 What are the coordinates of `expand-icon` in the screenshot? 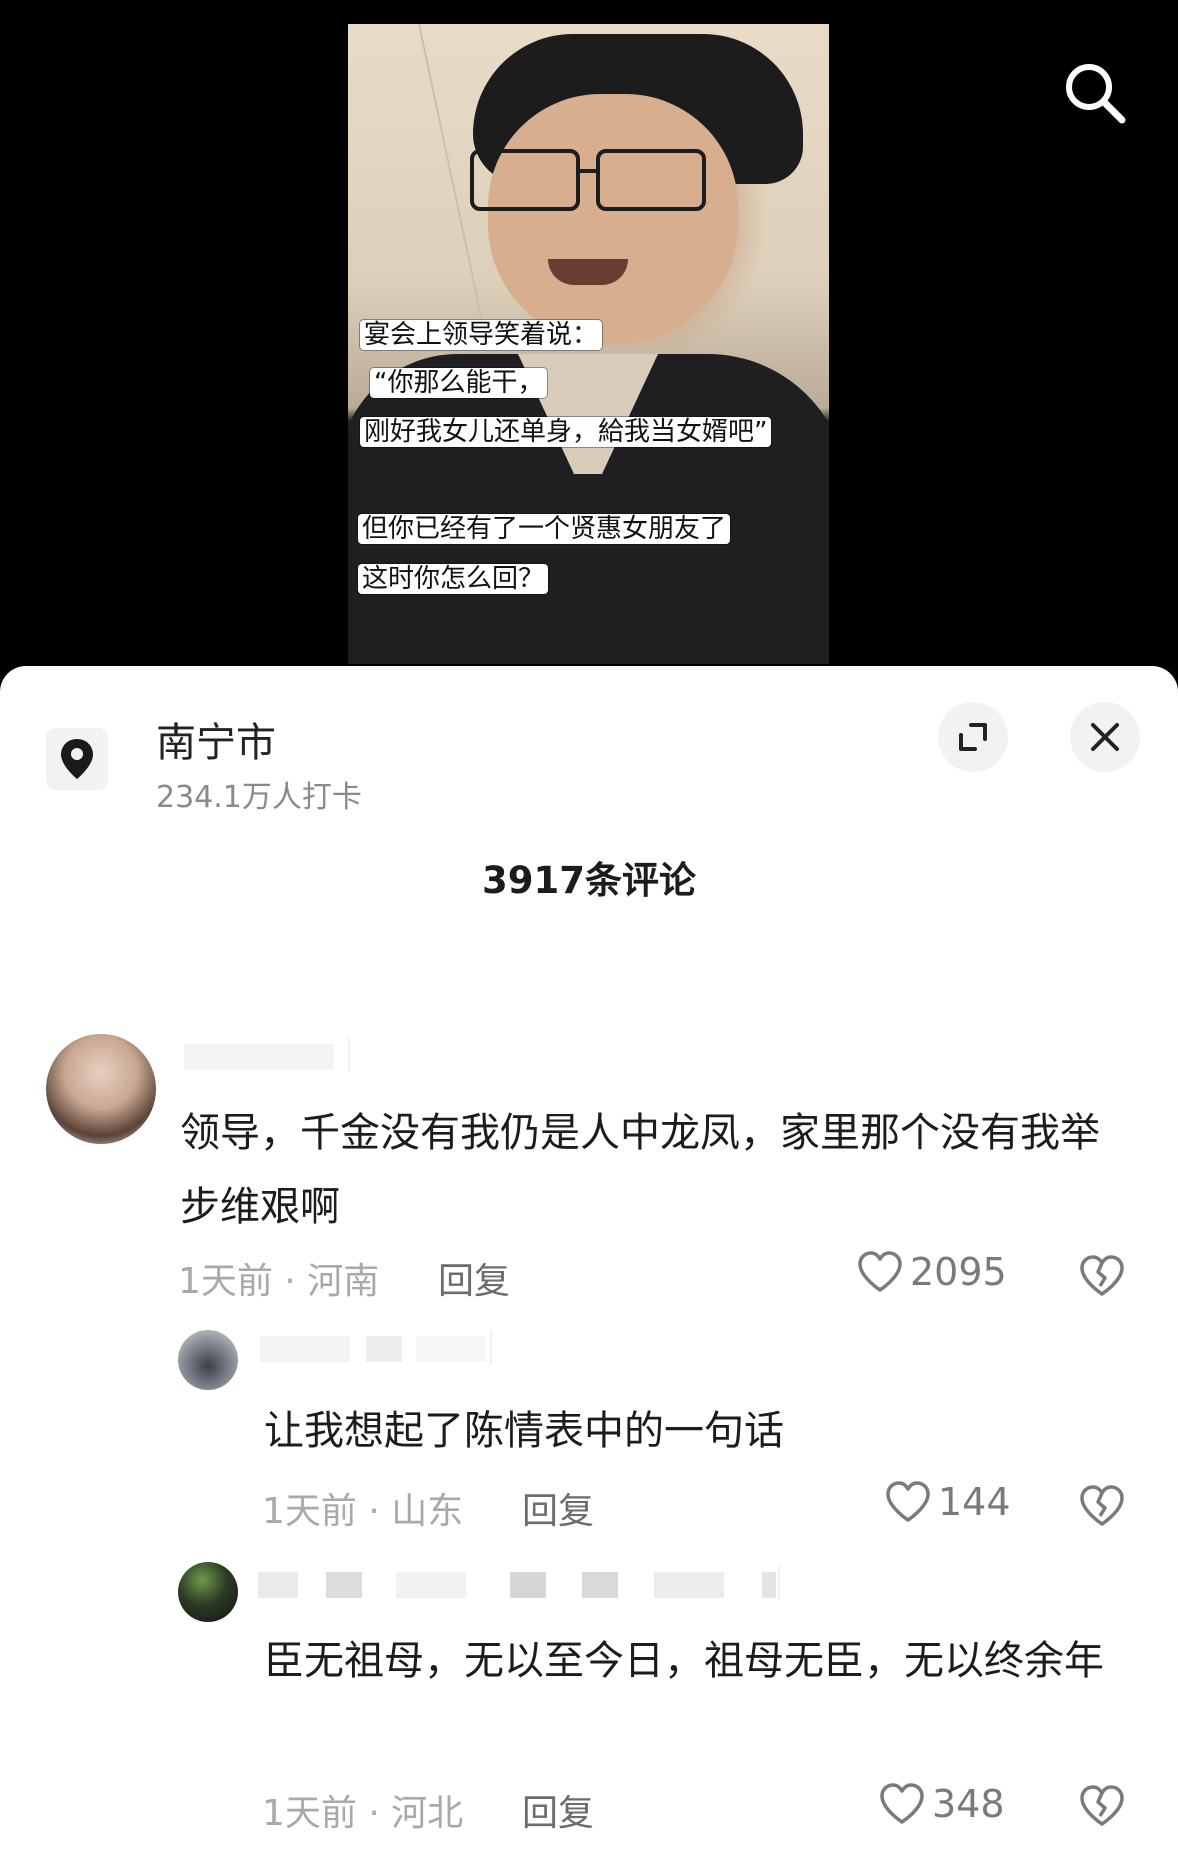 It's located at (973, 737).